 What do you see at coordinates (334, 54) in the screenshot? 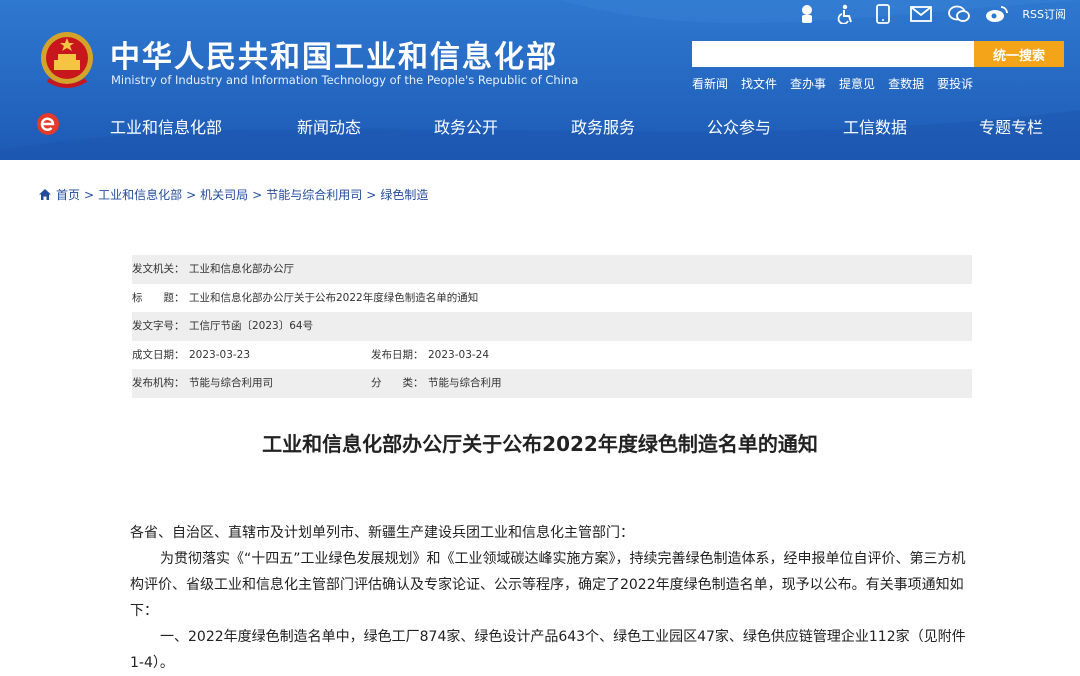
I see `site-title: 中华人民共和国工业和信息化部` at bounding box center [334, 54].